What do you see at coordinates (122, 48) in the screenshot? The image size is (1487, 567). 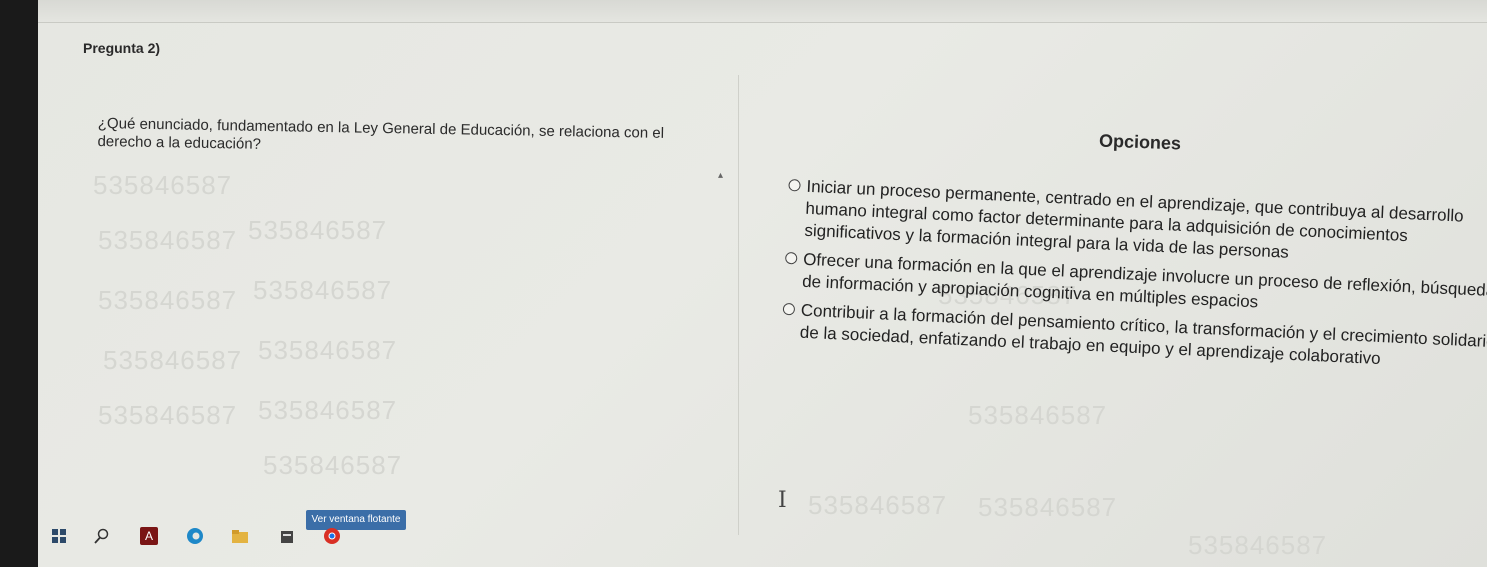 I see `question-label: Pregunta 2)` at bounding box center [122, 48].